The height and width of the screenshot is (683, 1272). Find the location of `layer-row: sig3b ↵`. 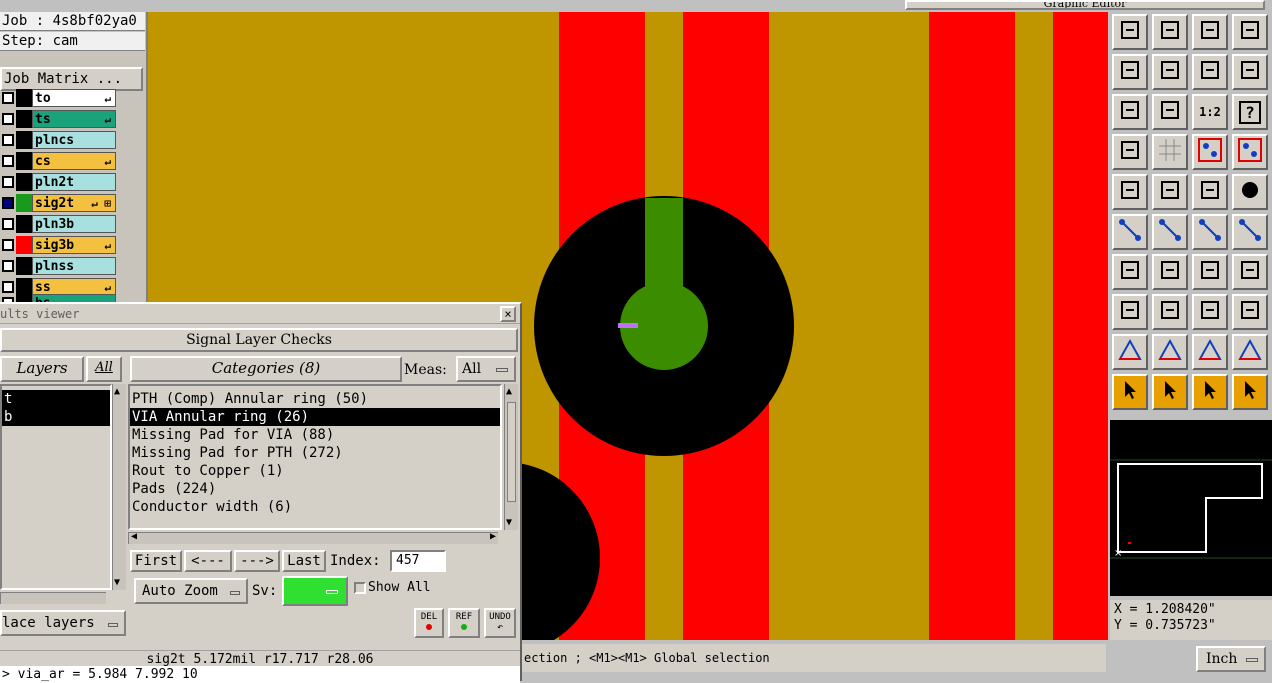

layer-row: sig3b ↵ is located at coordinates (59, 245).